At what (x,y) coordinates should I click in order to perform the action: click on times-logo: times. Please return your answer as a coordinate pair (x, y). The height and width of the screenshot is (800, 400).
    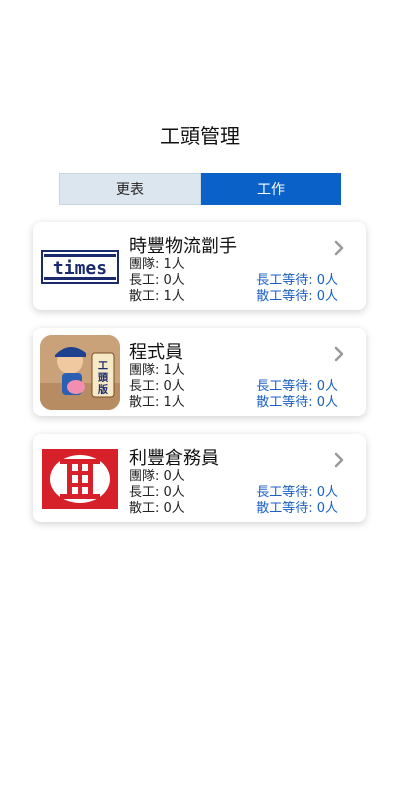
    Looking at the image, I should click on (80, 266).